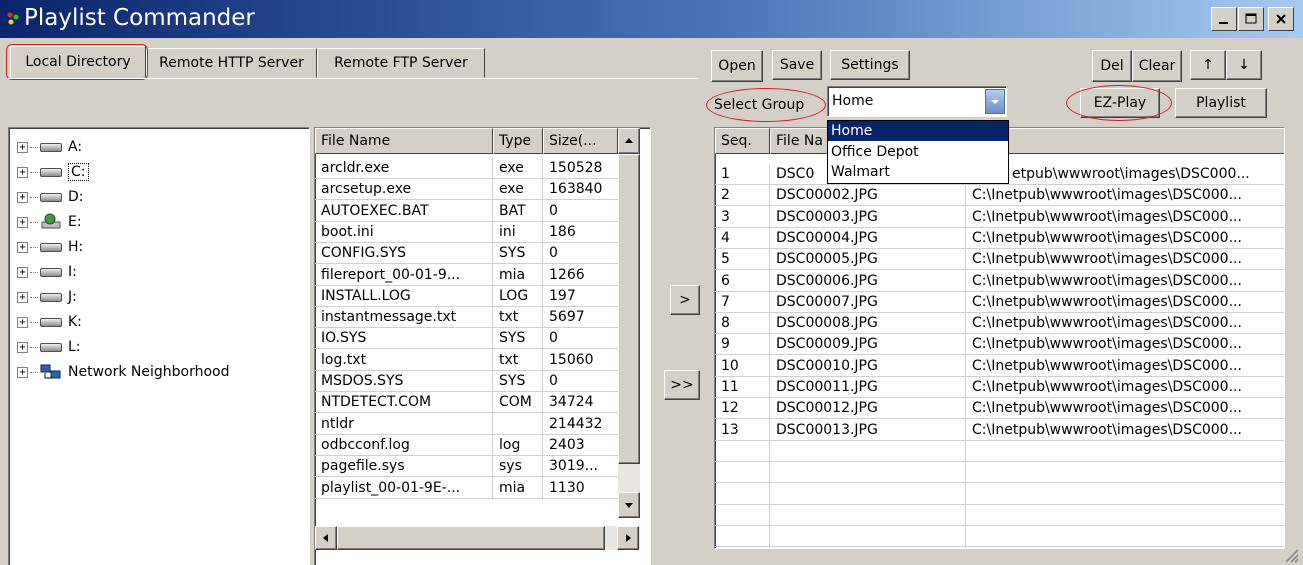  Describe the element at coordinates (466, 211) in the screenshot. I see `file-row: AUTOEXEC.BAT BAT 0` at that location.